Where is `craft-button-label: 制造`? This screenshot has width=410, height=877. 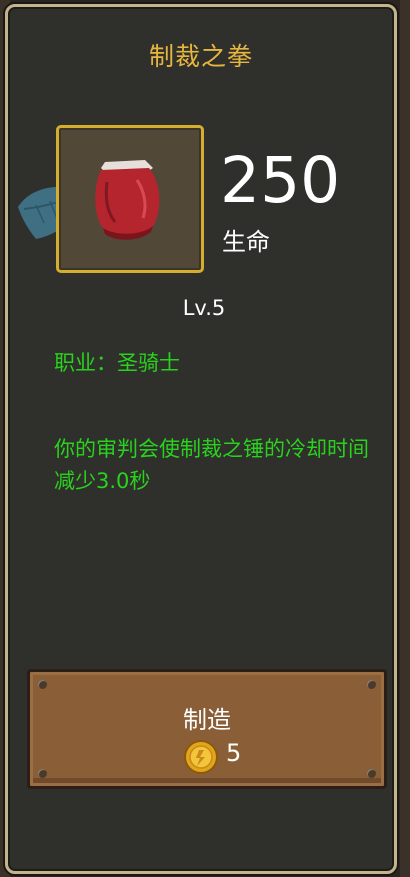
craft-button-label: 制造 is located at coordinates (207, 720).